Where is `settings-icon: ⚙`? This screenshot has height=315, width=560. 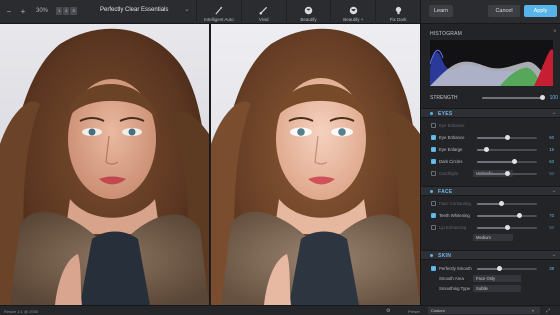
settings-icon: ⚙ is located at coordinates (388, 311).